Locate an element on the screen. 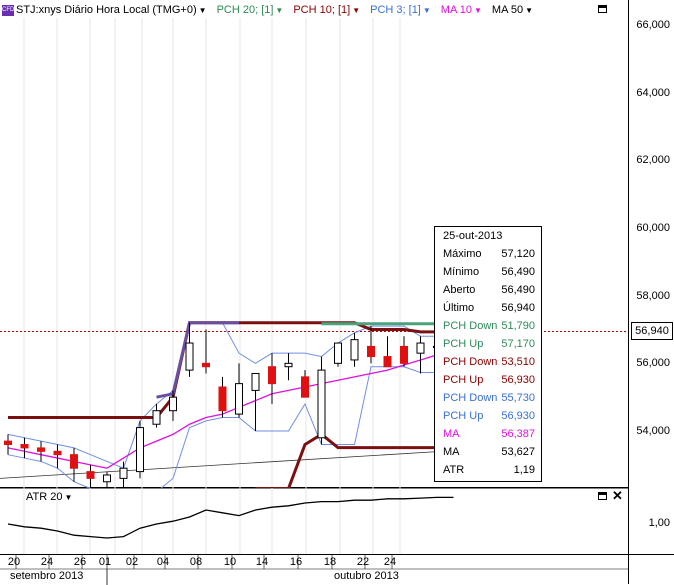 This screenshot has height=585, width=674. time-axis-day-label: 14 is located at coordinates (262, 562).